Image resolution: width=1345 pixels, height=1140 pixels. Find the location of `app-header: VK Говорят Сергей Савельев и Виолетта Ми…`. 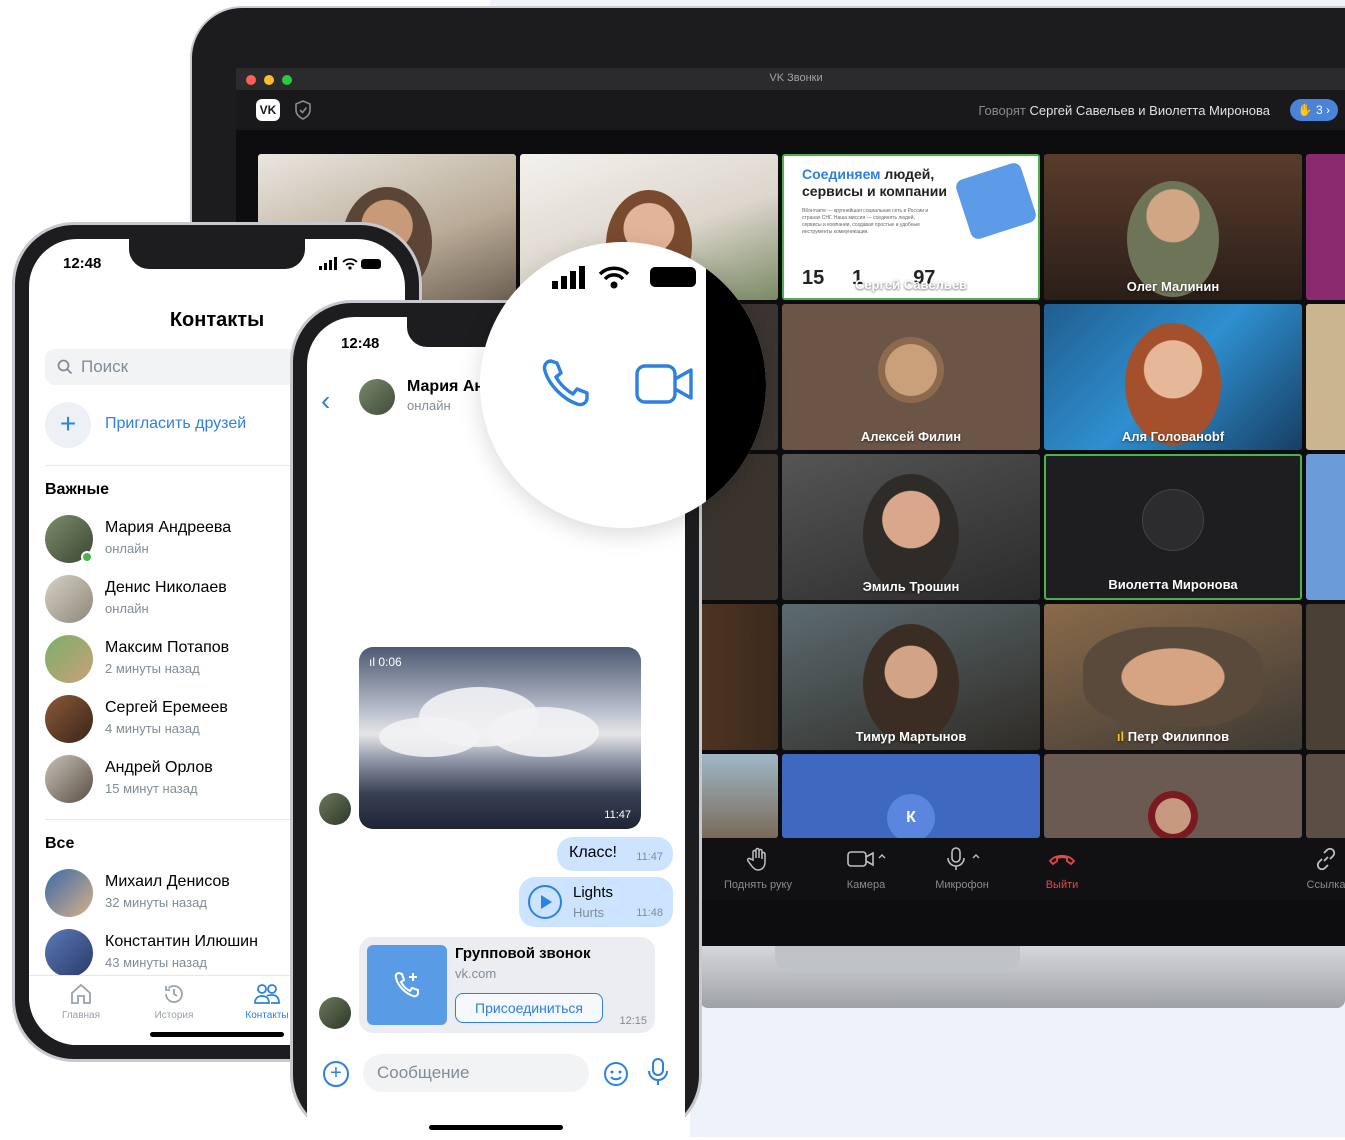

app-header: VK Говорят Сергей Савельев и Виолетта Ми… is located at coordinates (790, 110).